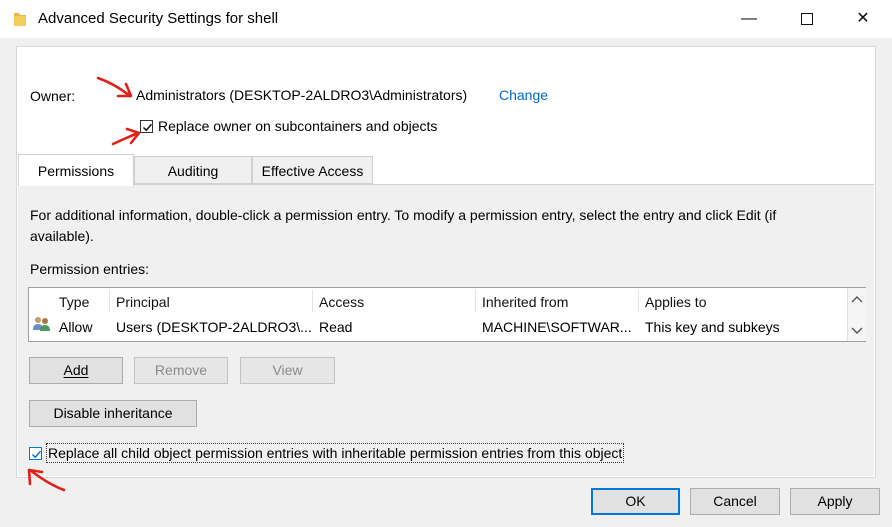  I want to click on arrow-annotation-replace-owner, so click(126, 136).